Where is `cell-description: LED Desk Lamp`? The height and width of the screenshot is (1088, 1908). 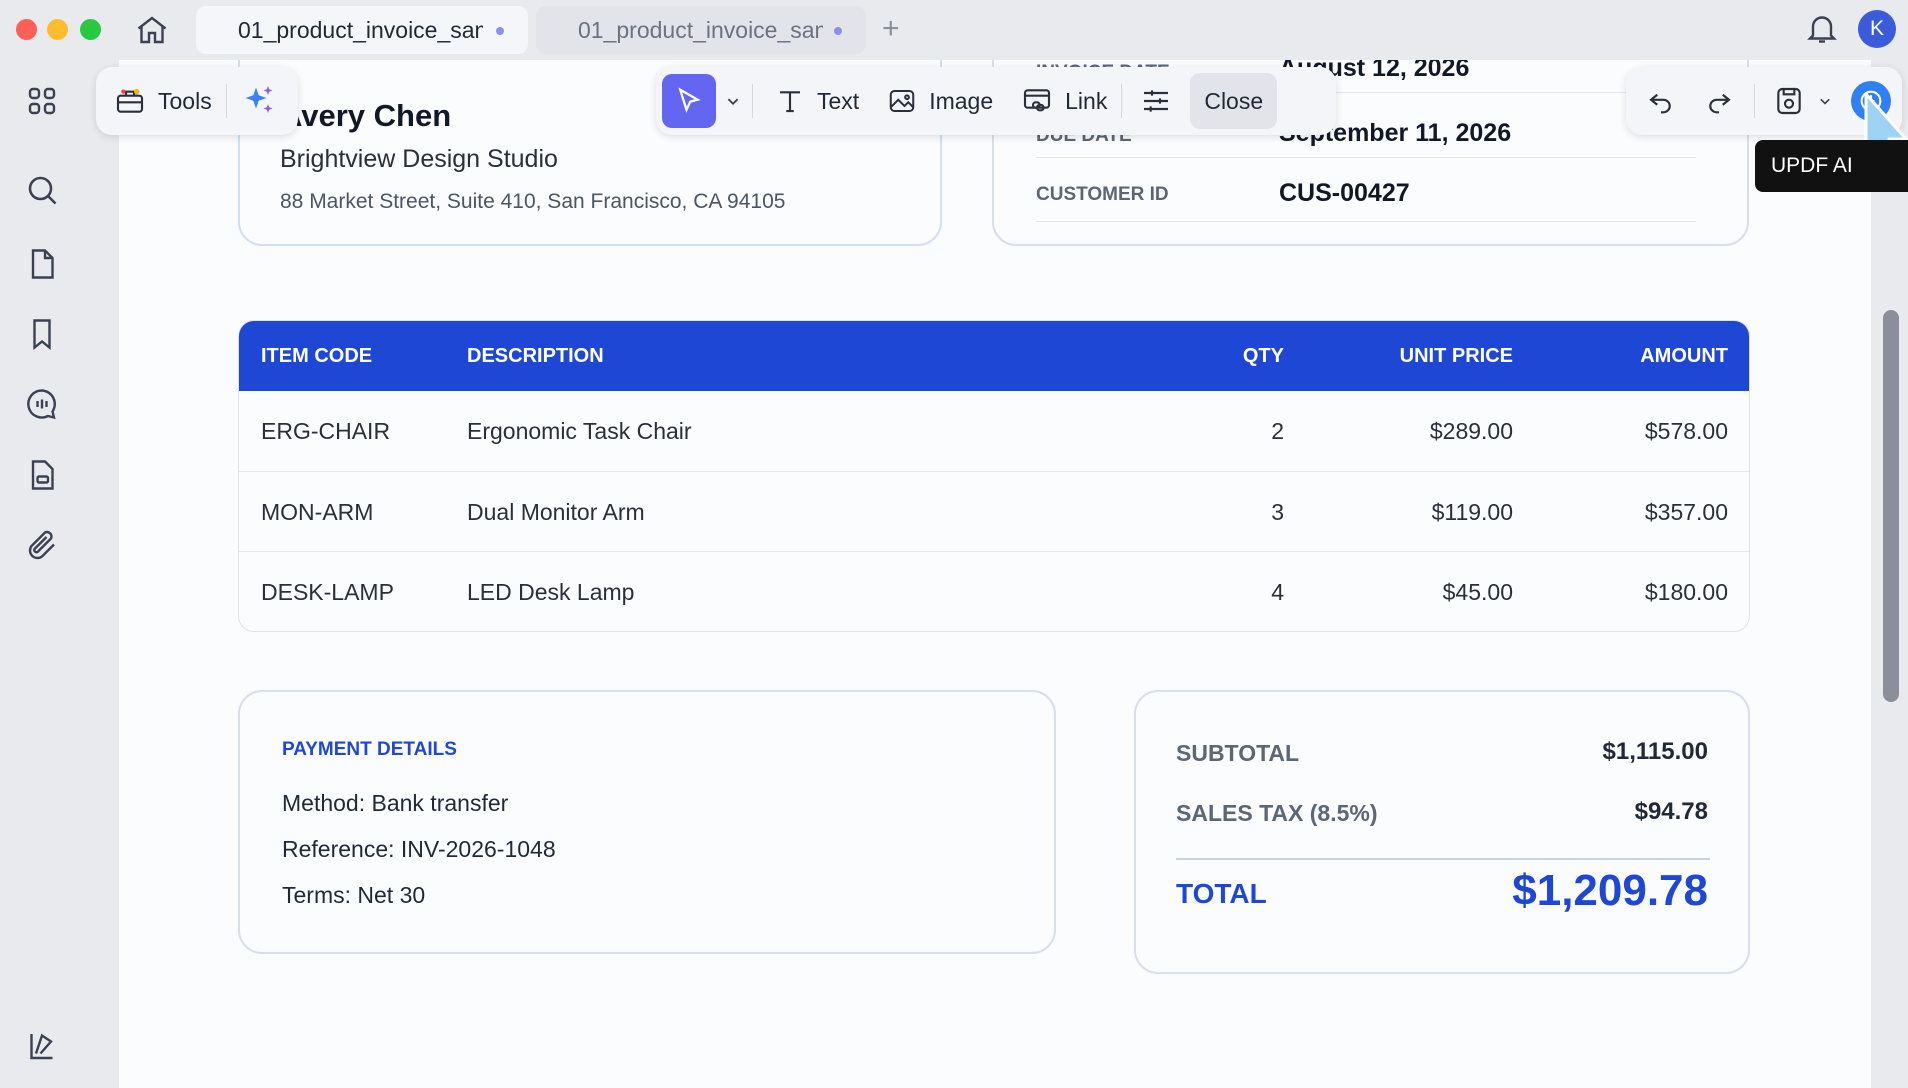
cell-description: LED Desk Lamp is located at coordinates (550, 591).